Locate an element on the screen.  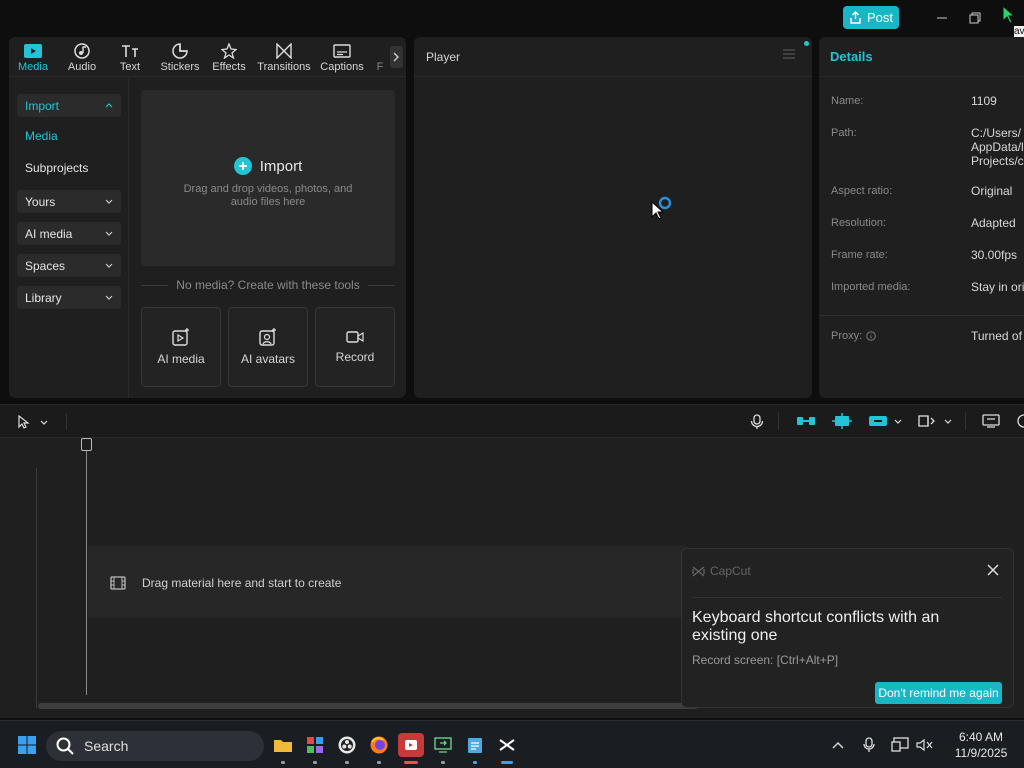
mouse-pointer-icon is located at coordinates (658, 211).